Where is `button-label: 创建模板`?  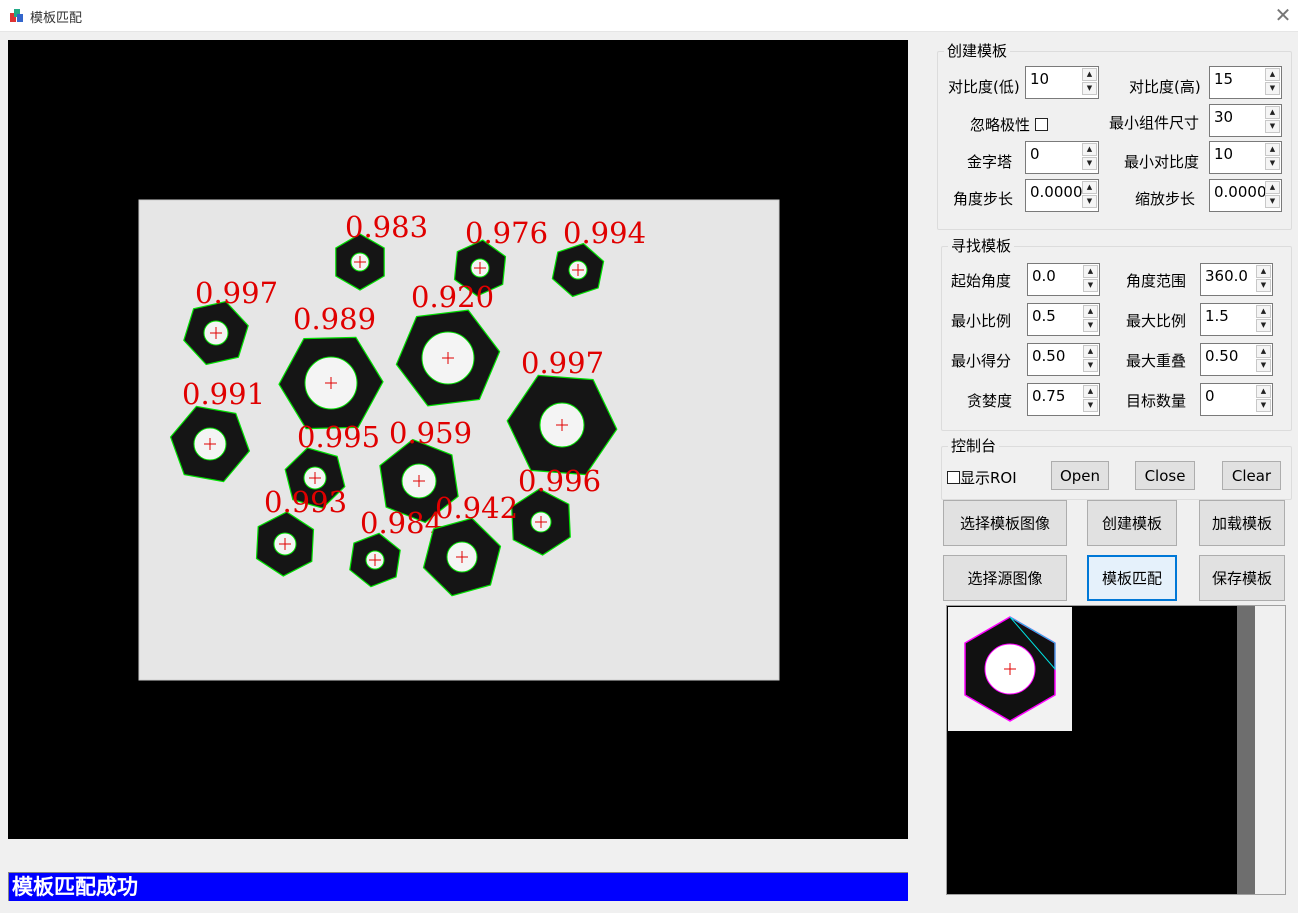 button-label: 创建模板 is located at coordinates (1131, 523).